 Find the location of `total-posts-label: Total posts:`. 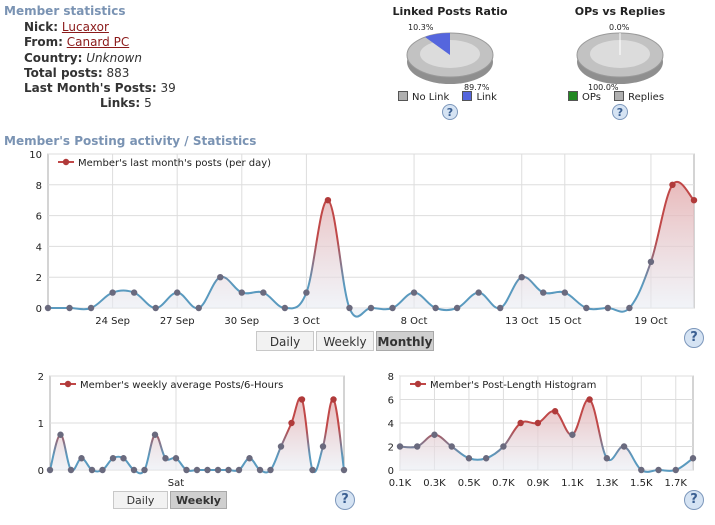

total-posts-label: Total posts: is located at coordinates (63, 72).